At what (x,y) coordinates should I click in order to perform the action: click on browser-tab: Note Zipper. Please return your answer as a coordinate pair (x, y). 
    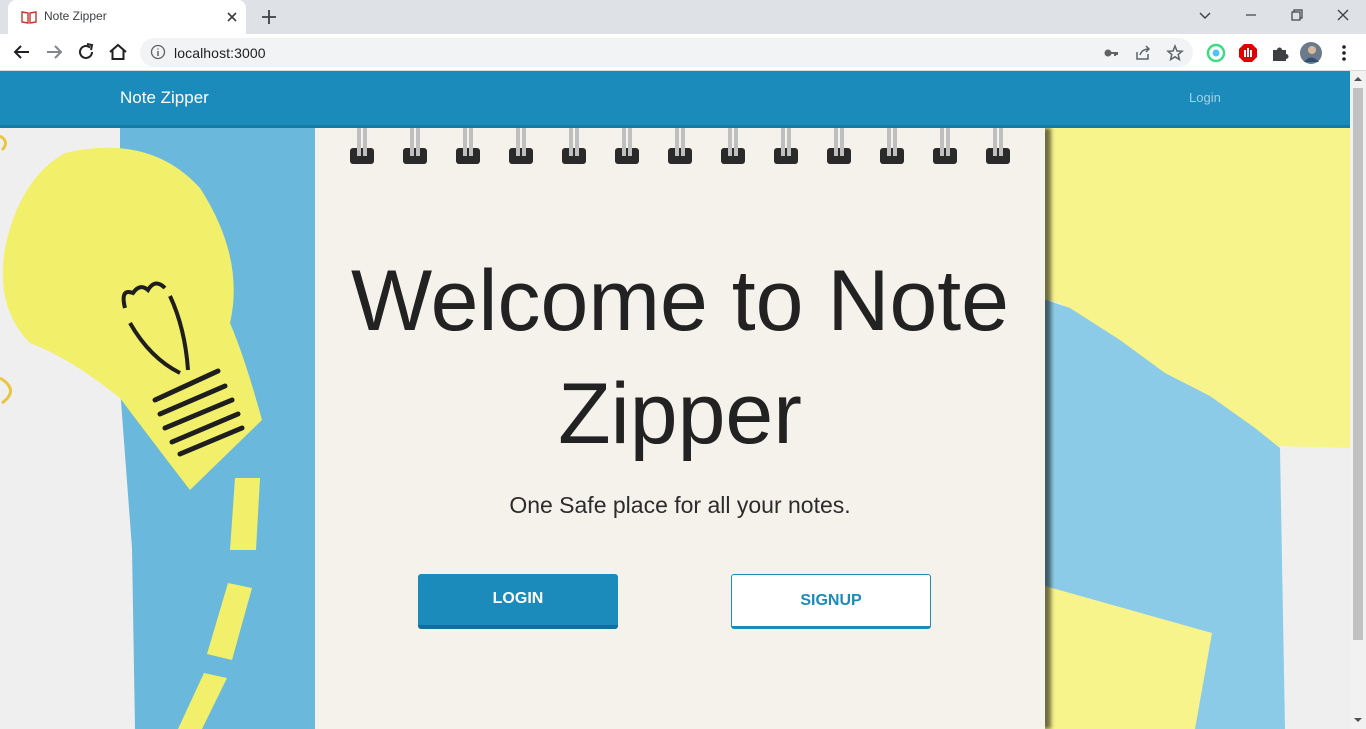
    Looking at the image, I should click on (127, 17).